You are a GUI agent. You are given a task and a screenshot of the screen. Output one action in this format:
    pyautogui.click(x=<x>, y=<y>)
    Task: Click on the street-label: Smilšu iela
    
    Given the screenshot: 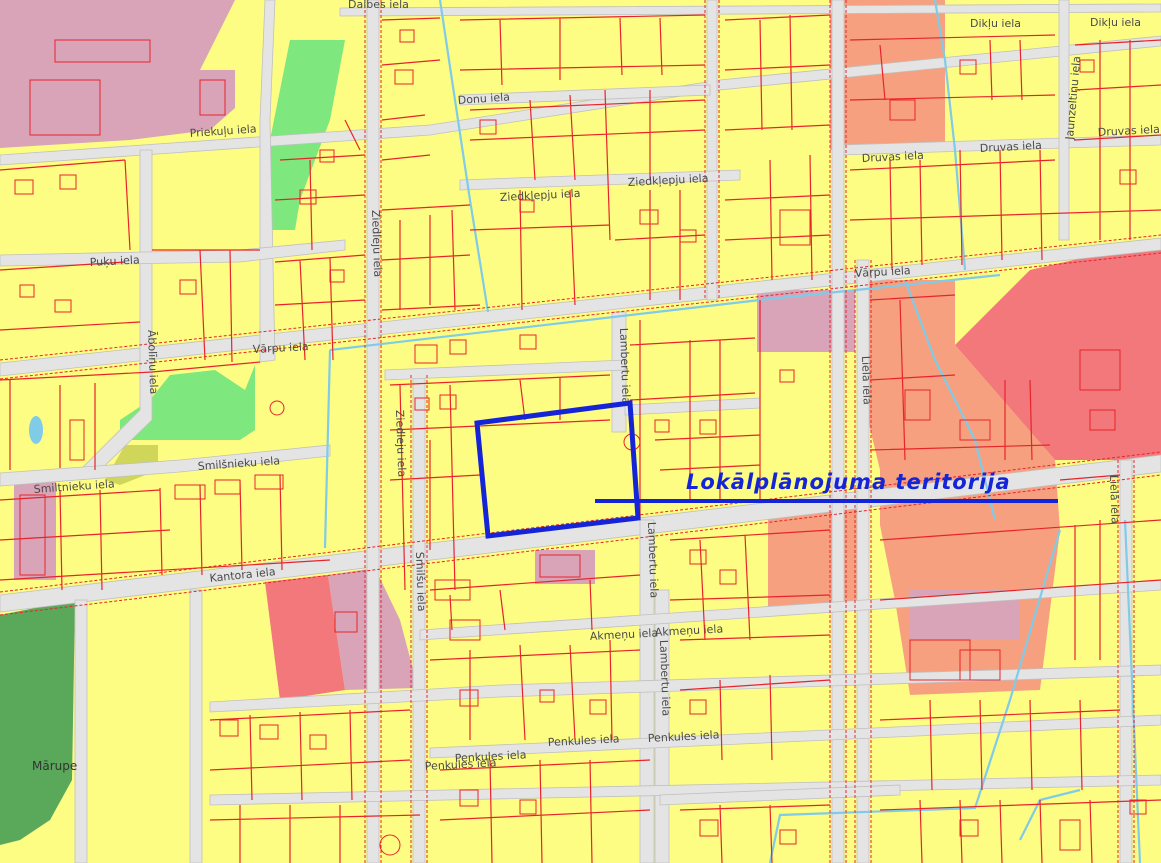 What is the action you would take?
    pyautogui.click(x=420, y=582)
    